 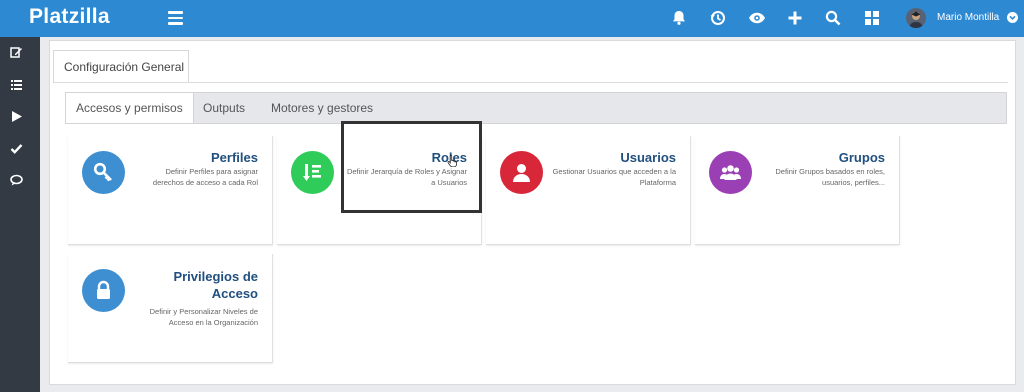 What do you see at coordinates (718, 18) in the screenshot?
I see `history-icon` at bounding box center [718, 18].